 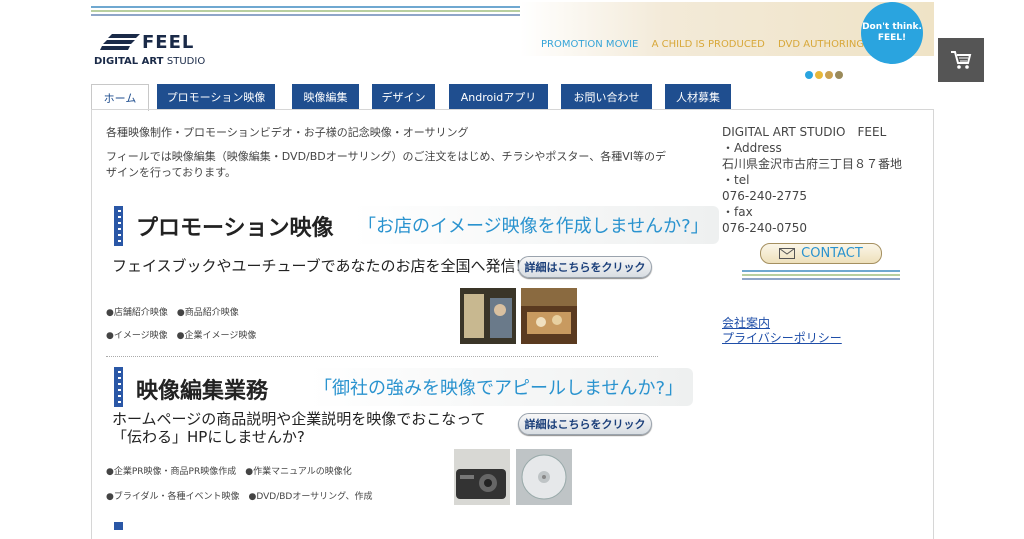 What do you see at coordinates (765, 228) in the screenshot?
I see `fax-value: 076-240-0750` at bounding box center [765, 228].